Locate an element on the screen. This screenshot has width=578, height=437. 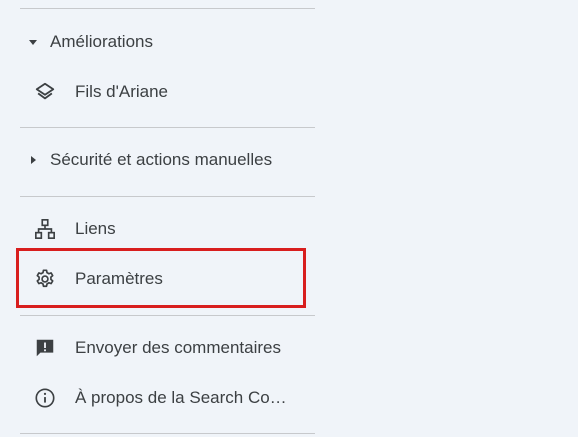
sidebar-item-liens: Liens is located at coordinates (167, 229).